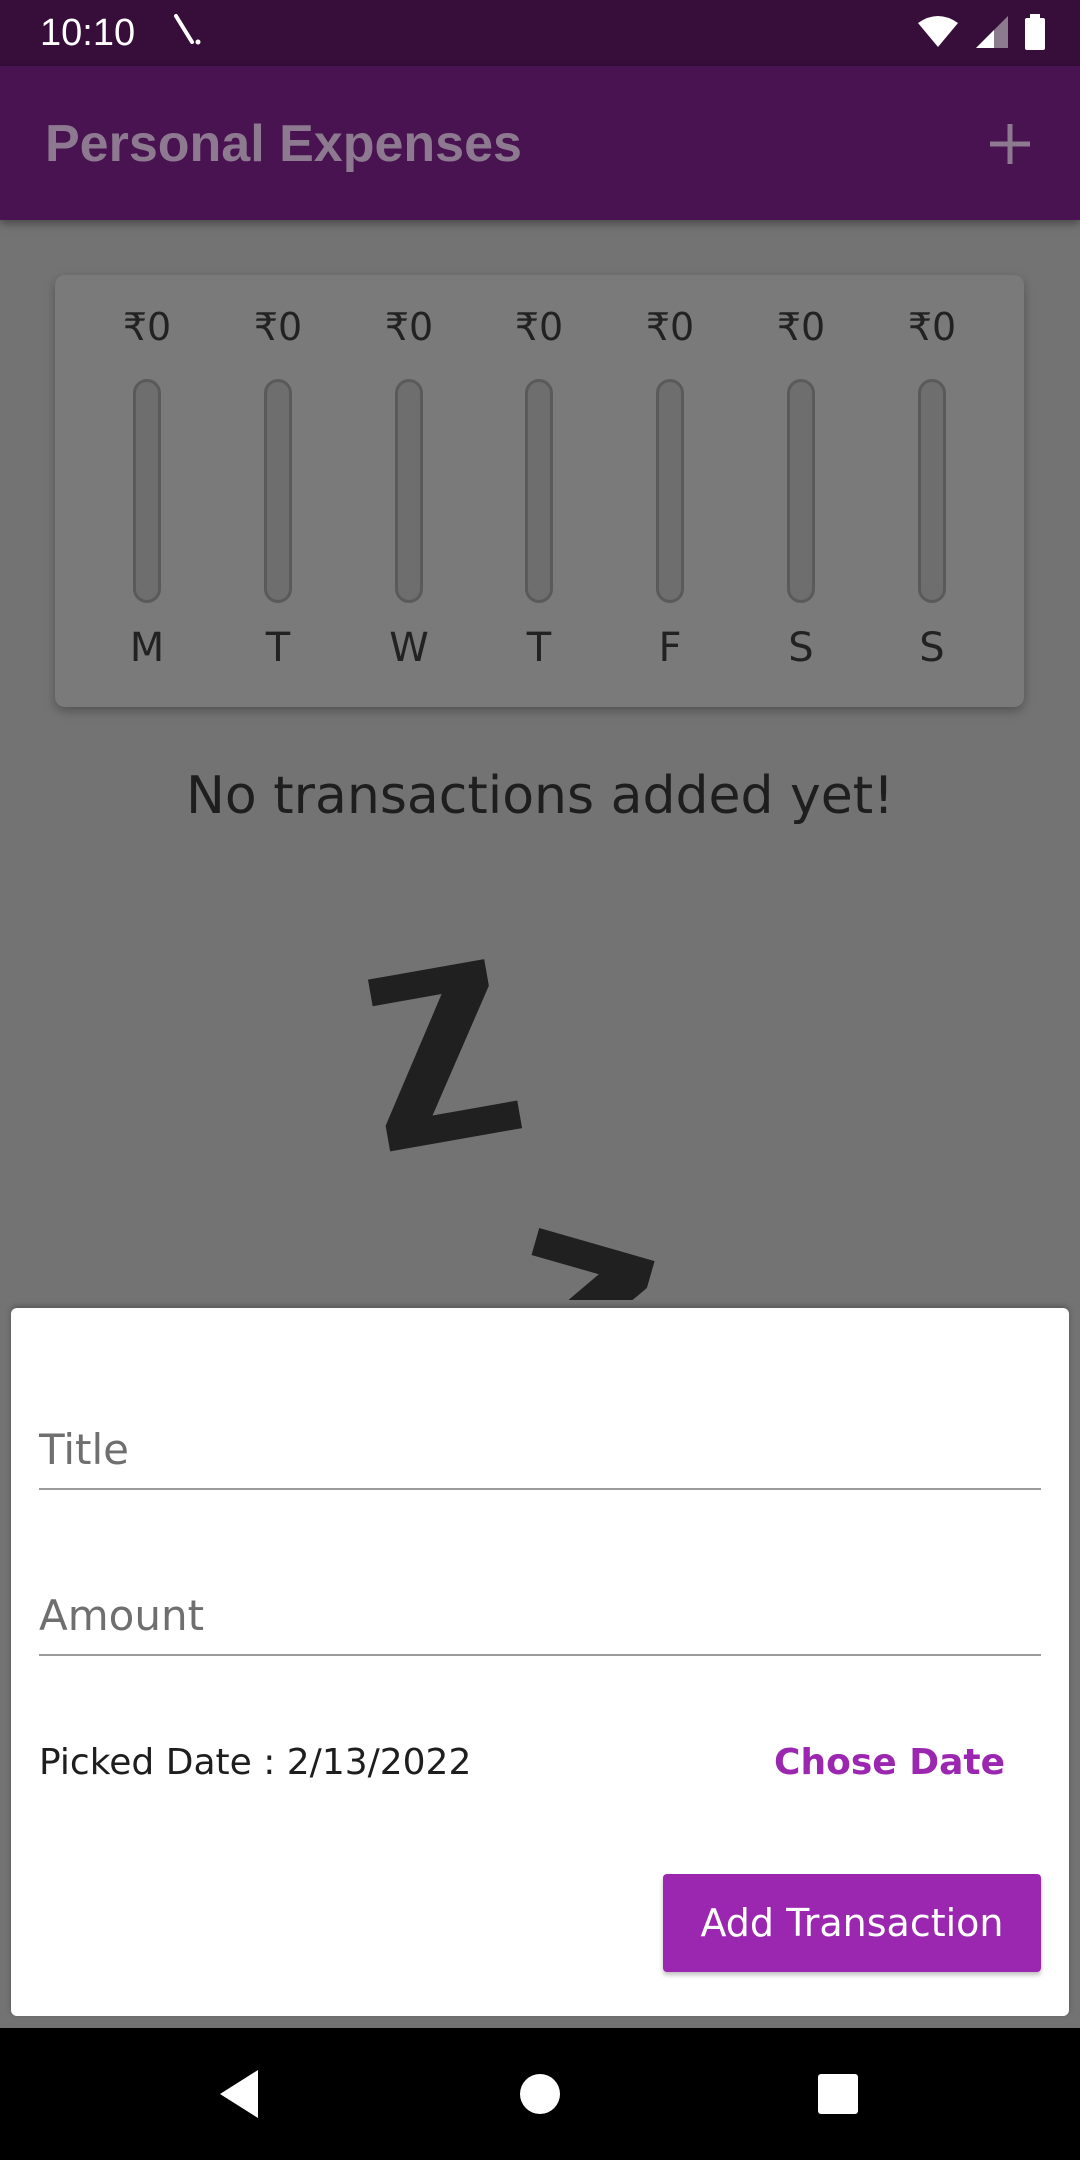  I want to click on chart-column-tue: ₹0 T, so click(278, 491).